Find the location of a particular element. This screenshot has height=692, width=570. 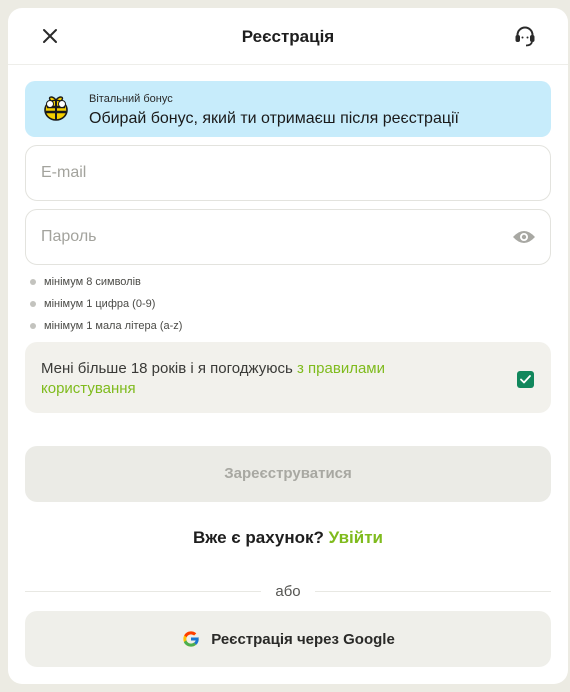

register-button: Зареєструватися is located at coordinates (288, 474).